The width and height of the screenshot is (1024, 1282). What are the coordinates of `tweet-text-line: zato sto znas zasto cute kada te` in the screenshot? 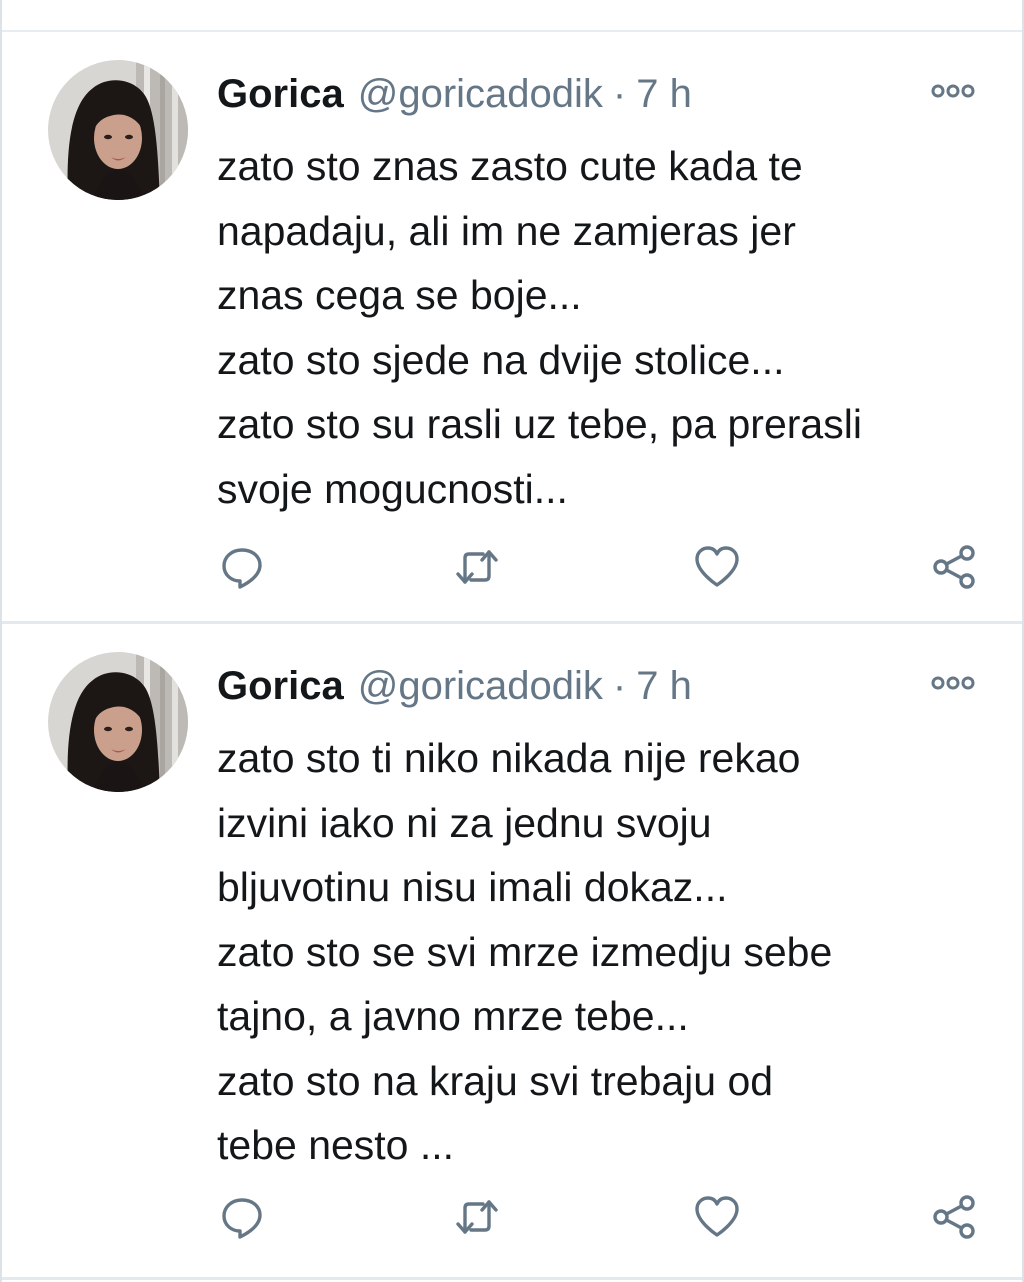 It's located at (510, 166).